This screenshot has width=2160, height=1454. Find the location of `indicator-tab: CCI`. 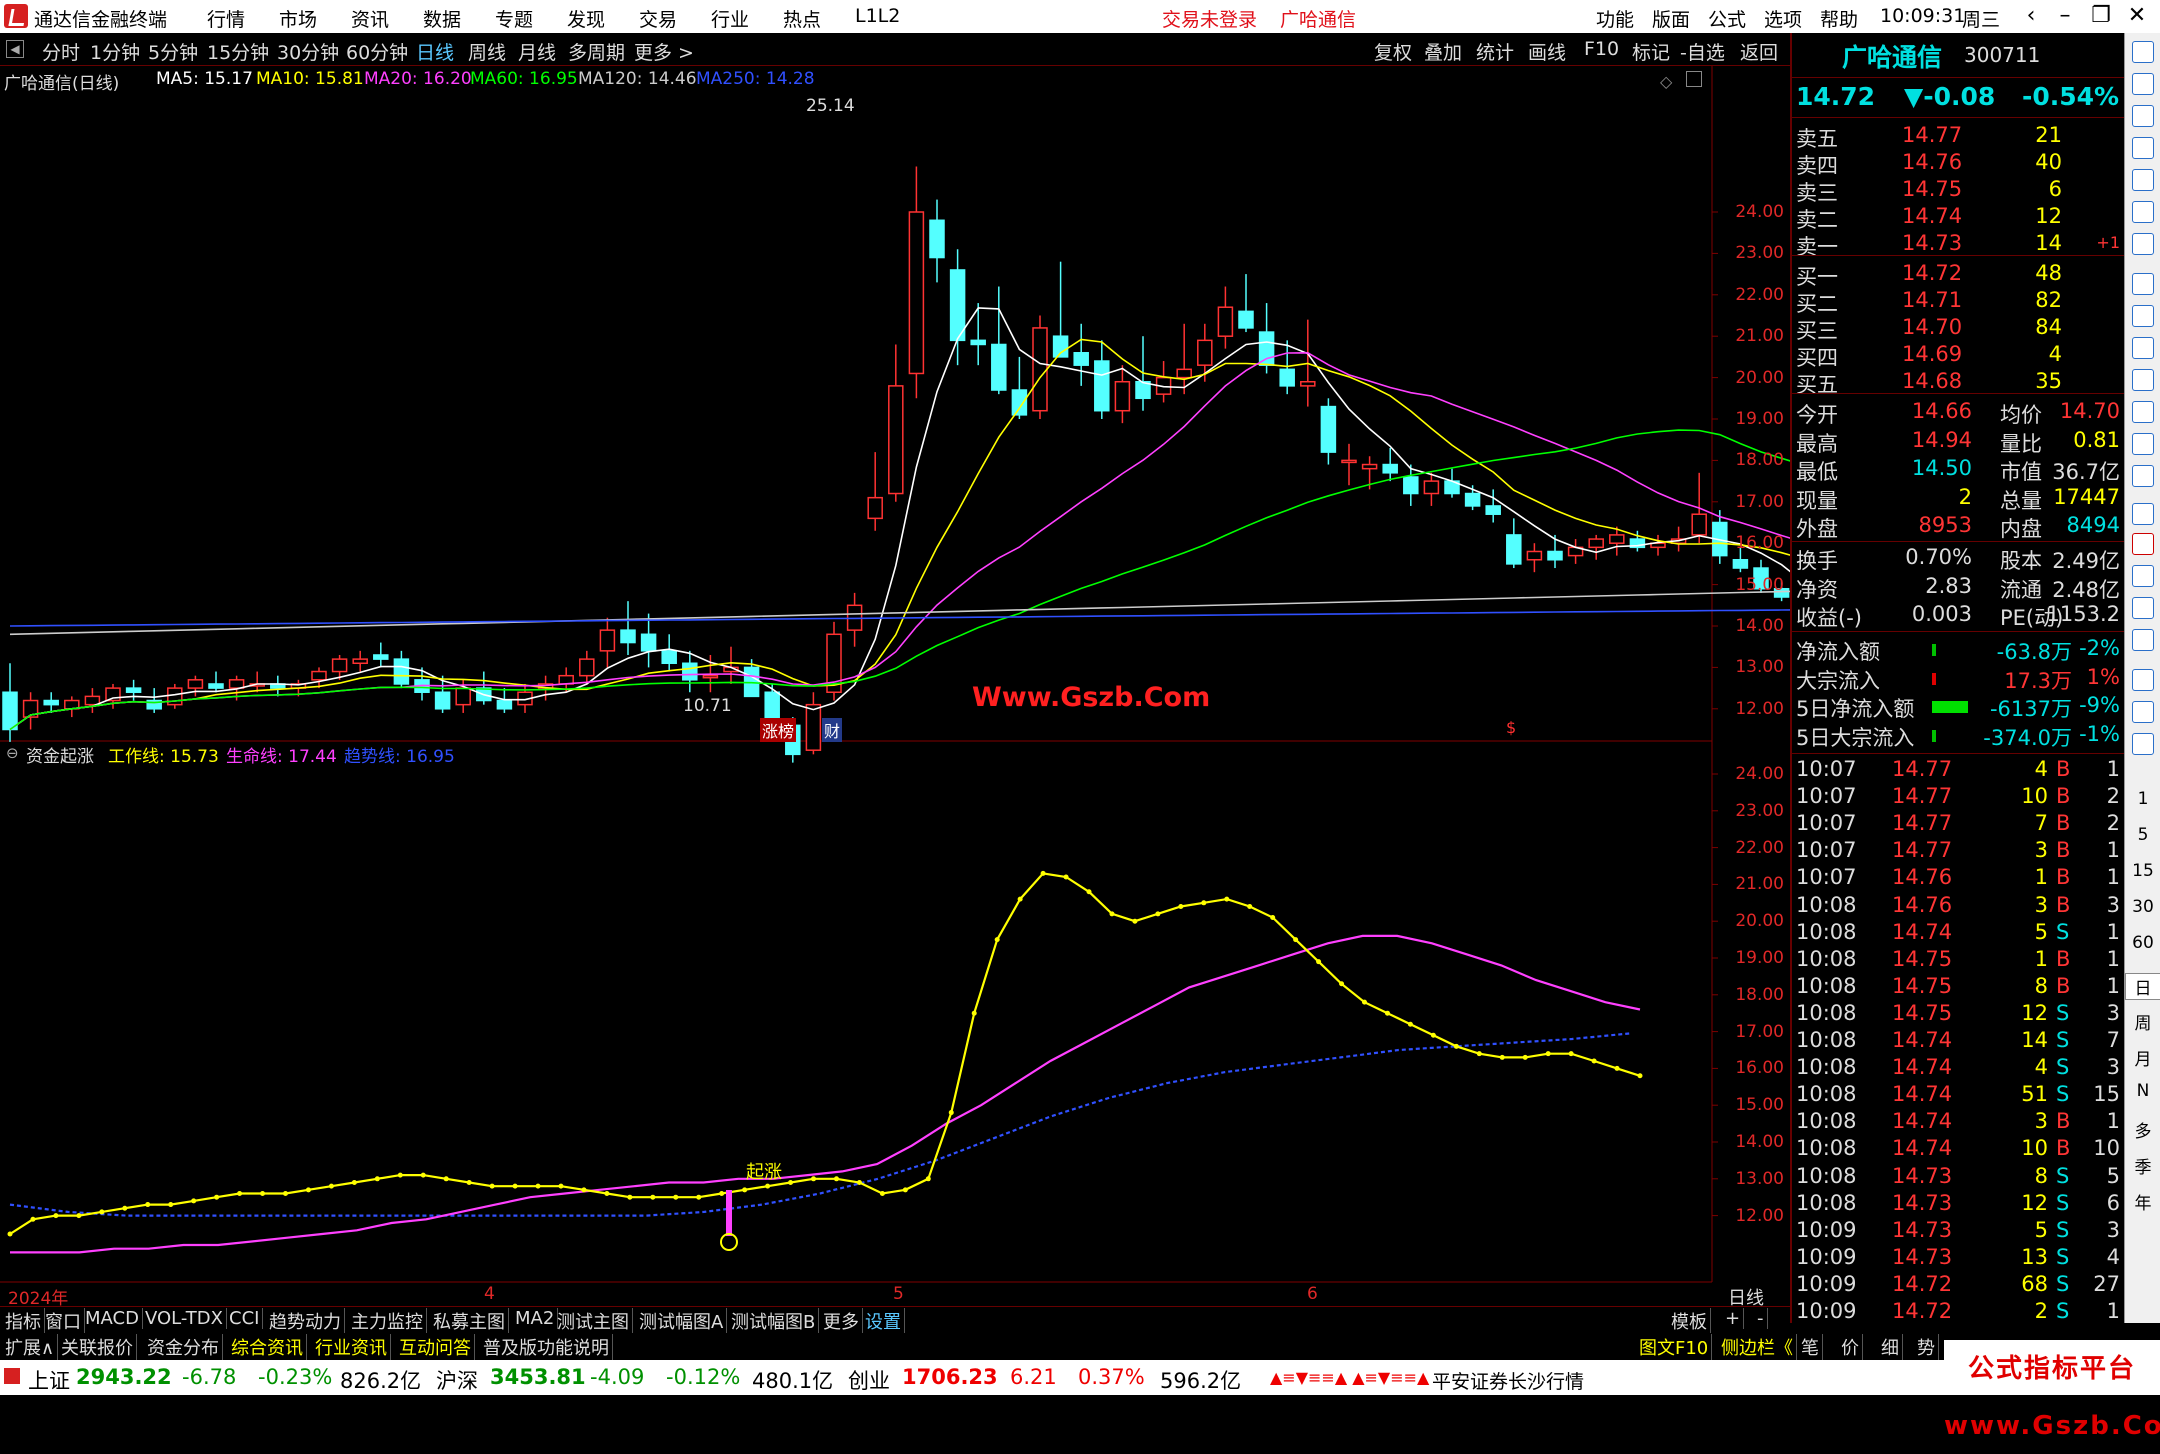

indicator-tab: CCI is located at coordinates (245, 1318).